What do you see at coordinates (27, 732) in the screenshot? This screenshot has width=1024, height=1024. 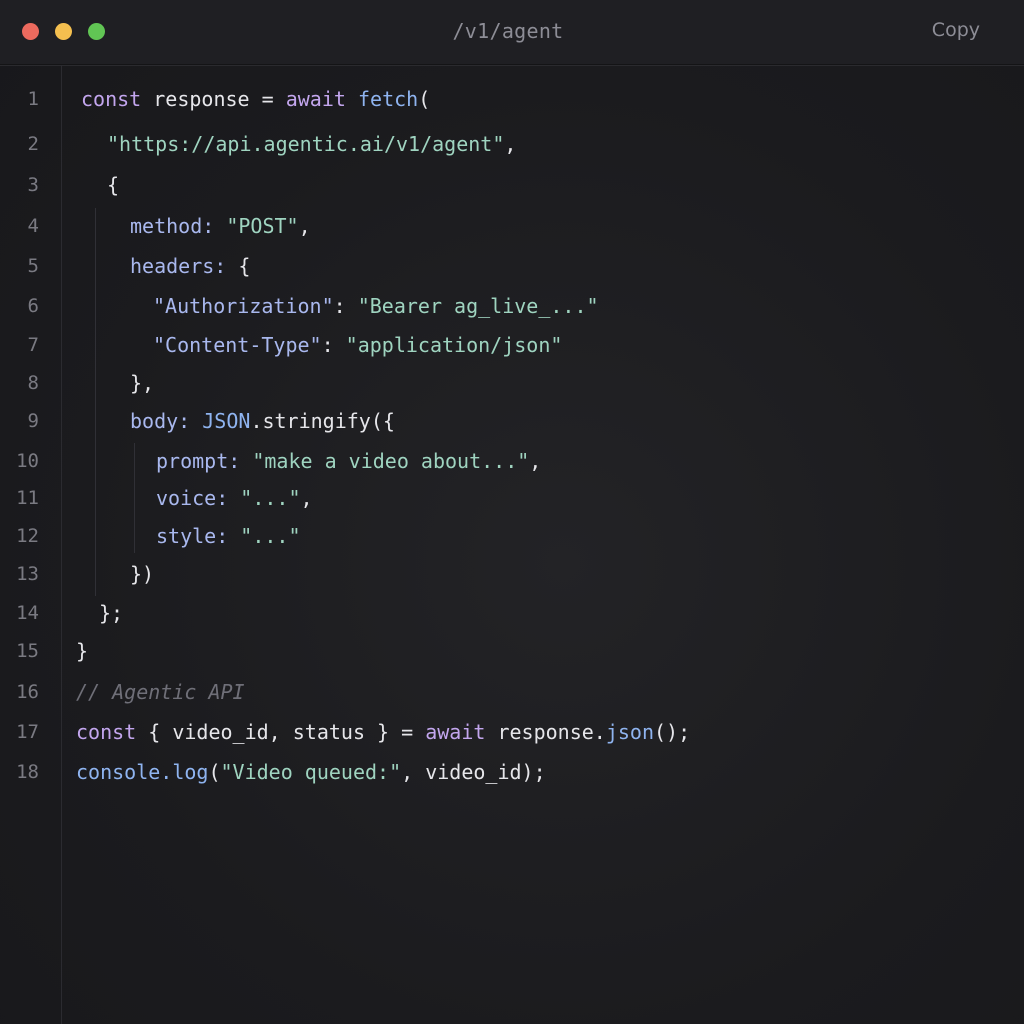 I see `line-number: 17` at bounding box center [27, 732].